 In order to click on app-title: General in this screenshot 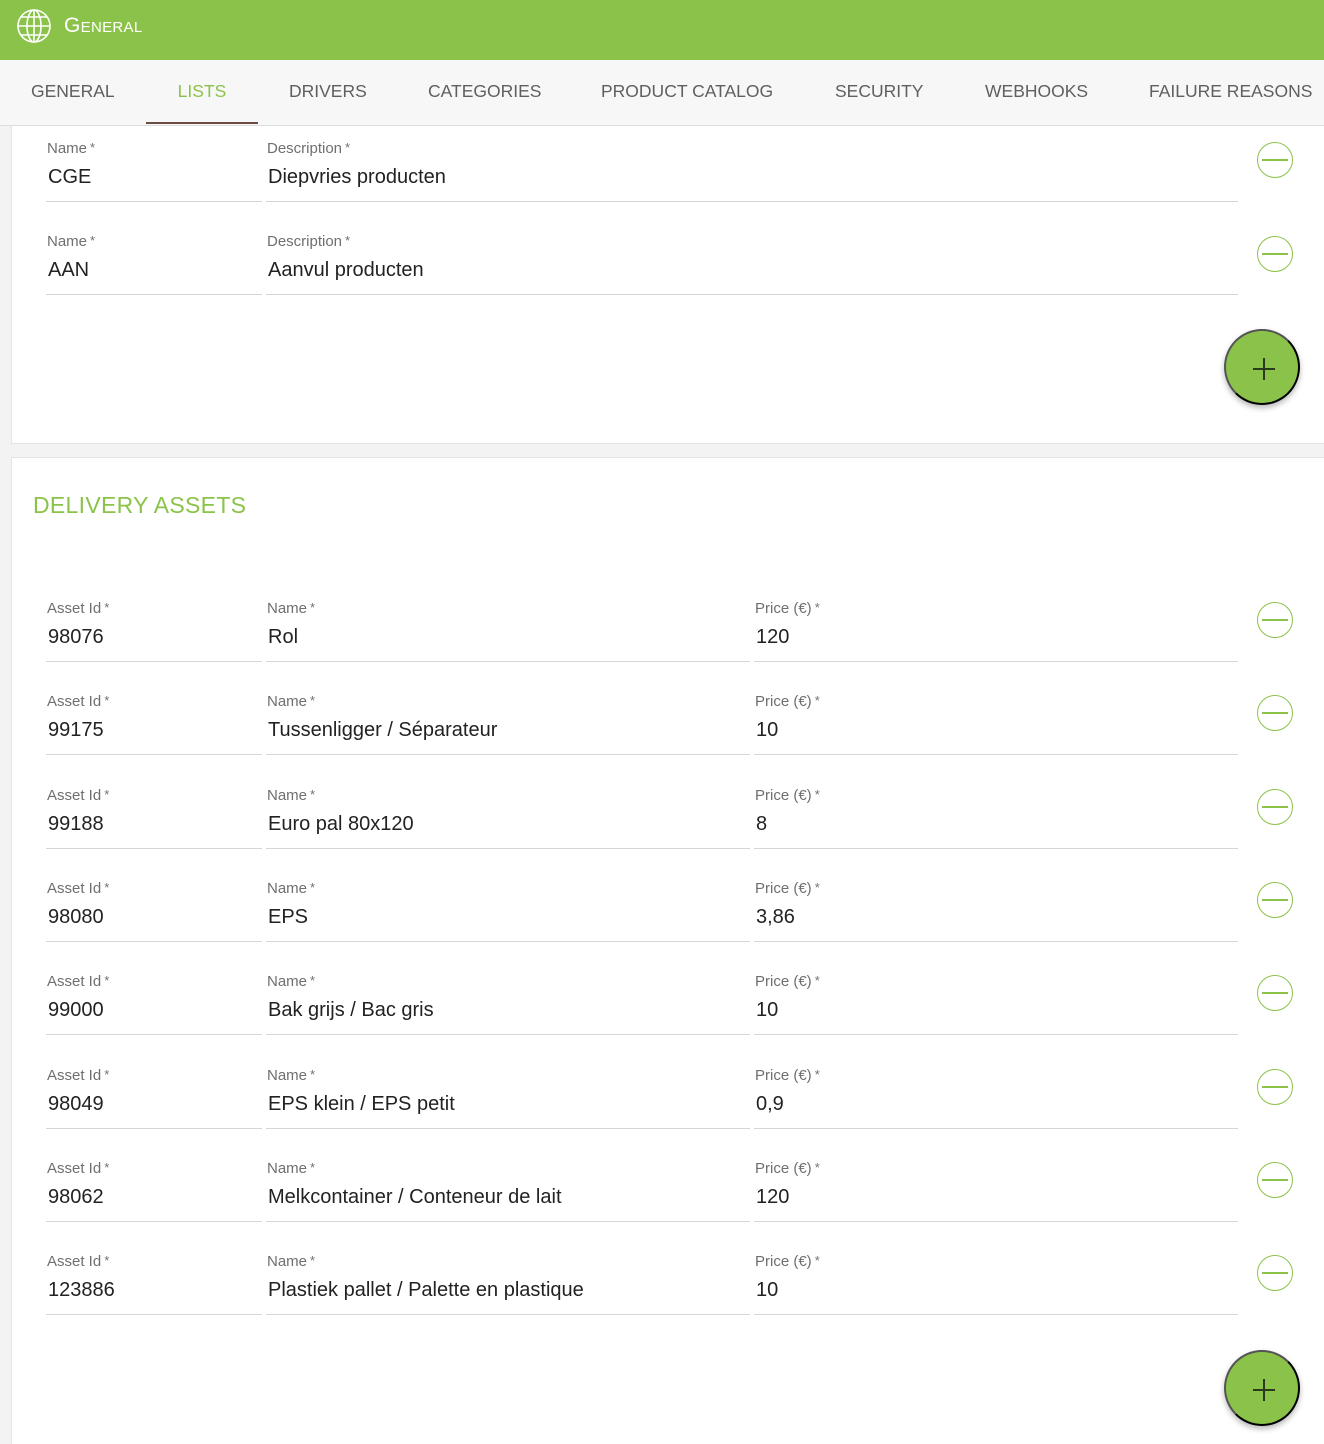, I will do `click(103, 25)`.